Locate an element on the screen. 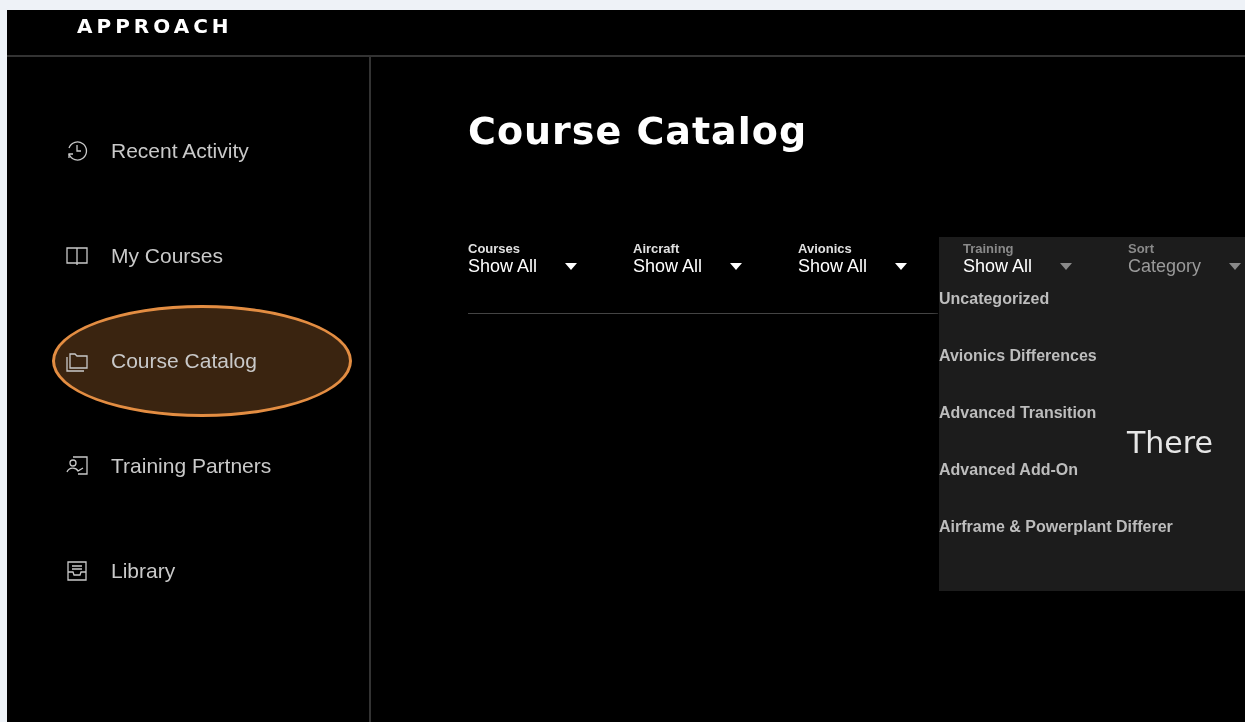 This screenshot has height=722, width=1245. filter-dropdown: Avionics Show All is located at coordinates (853, 259).